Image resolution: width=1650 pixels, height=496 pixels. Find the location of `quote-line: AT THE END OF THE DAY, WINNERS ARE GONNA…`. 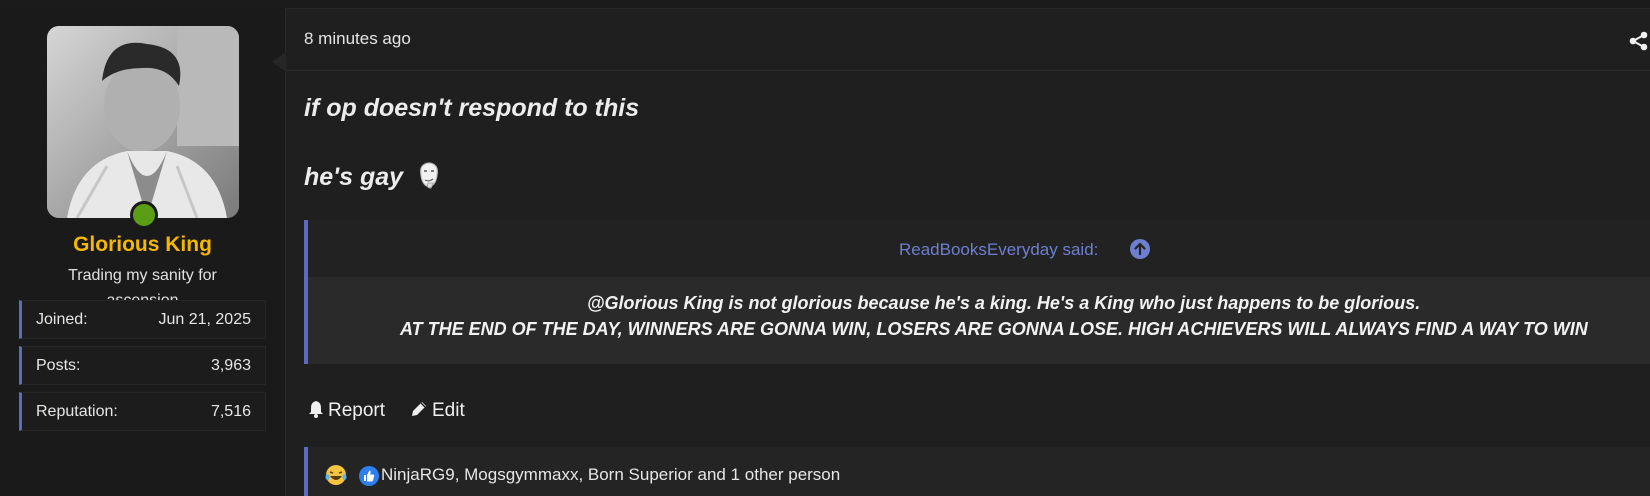

quote-line: AT THE END OF THE DAY, WINNERS ARE GONNA… is located at coordinates (994, 329).